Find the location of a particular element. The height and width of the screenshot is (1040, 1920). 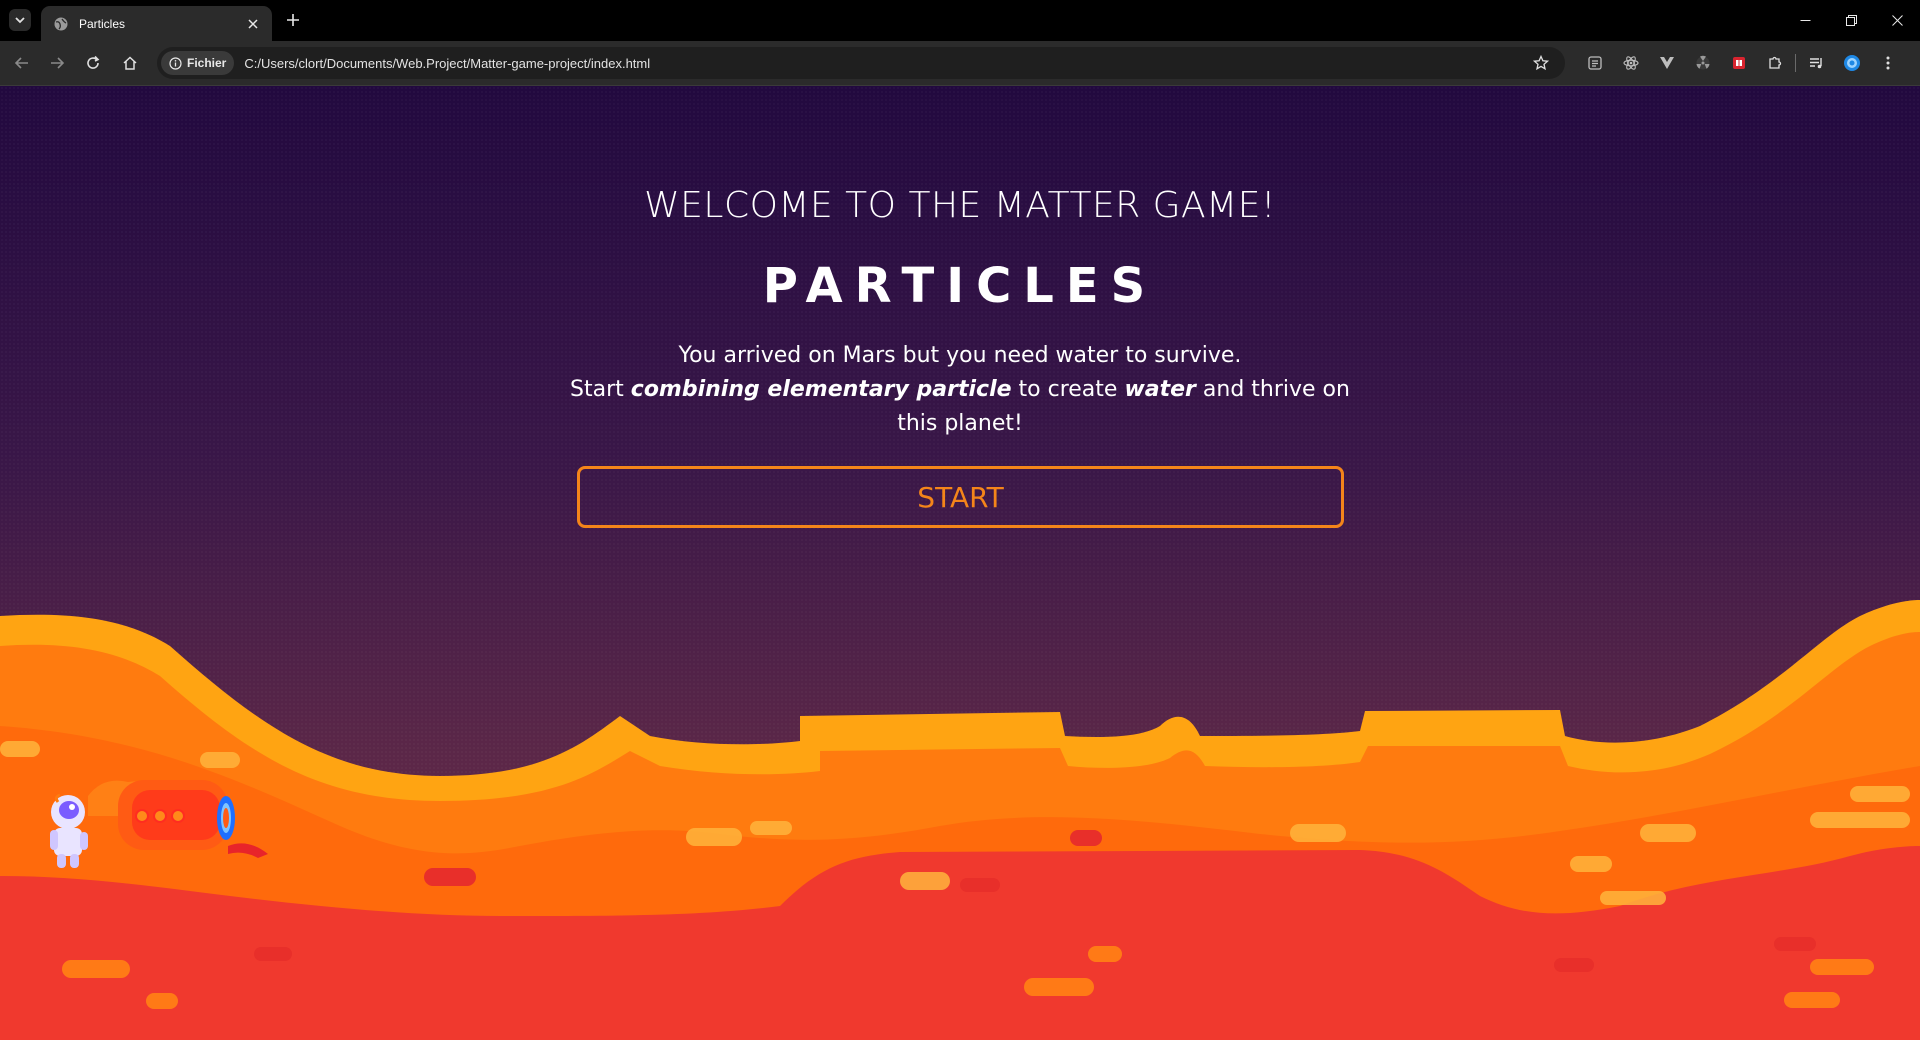

more-menu-icon is located at coordinates (1888, 63).